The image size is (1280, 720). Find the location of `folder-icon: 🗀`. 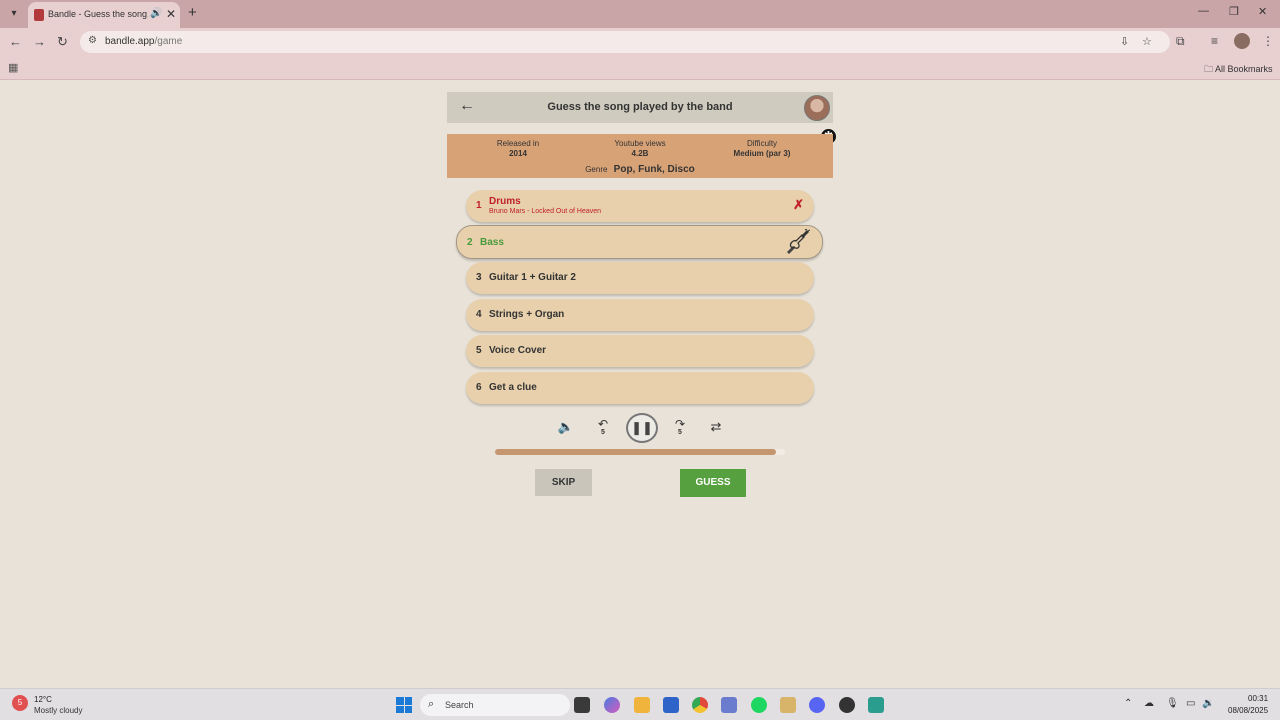

folder-icon: 🗀 is located at coordinates (1209, 69).